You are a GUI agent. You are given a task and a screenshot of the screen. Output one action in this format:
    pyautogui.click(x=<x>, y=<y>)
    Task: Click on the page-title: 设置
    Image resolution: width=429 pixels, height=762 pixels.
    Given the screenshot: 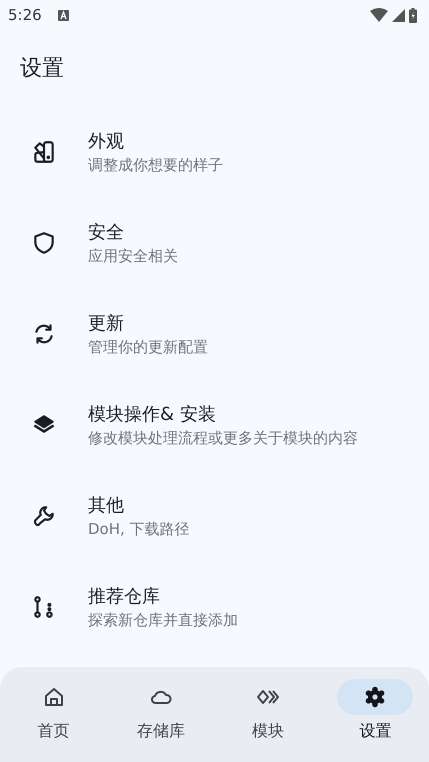 What is the action you would take?
    pyautogui.click(x=42, y=69)
    